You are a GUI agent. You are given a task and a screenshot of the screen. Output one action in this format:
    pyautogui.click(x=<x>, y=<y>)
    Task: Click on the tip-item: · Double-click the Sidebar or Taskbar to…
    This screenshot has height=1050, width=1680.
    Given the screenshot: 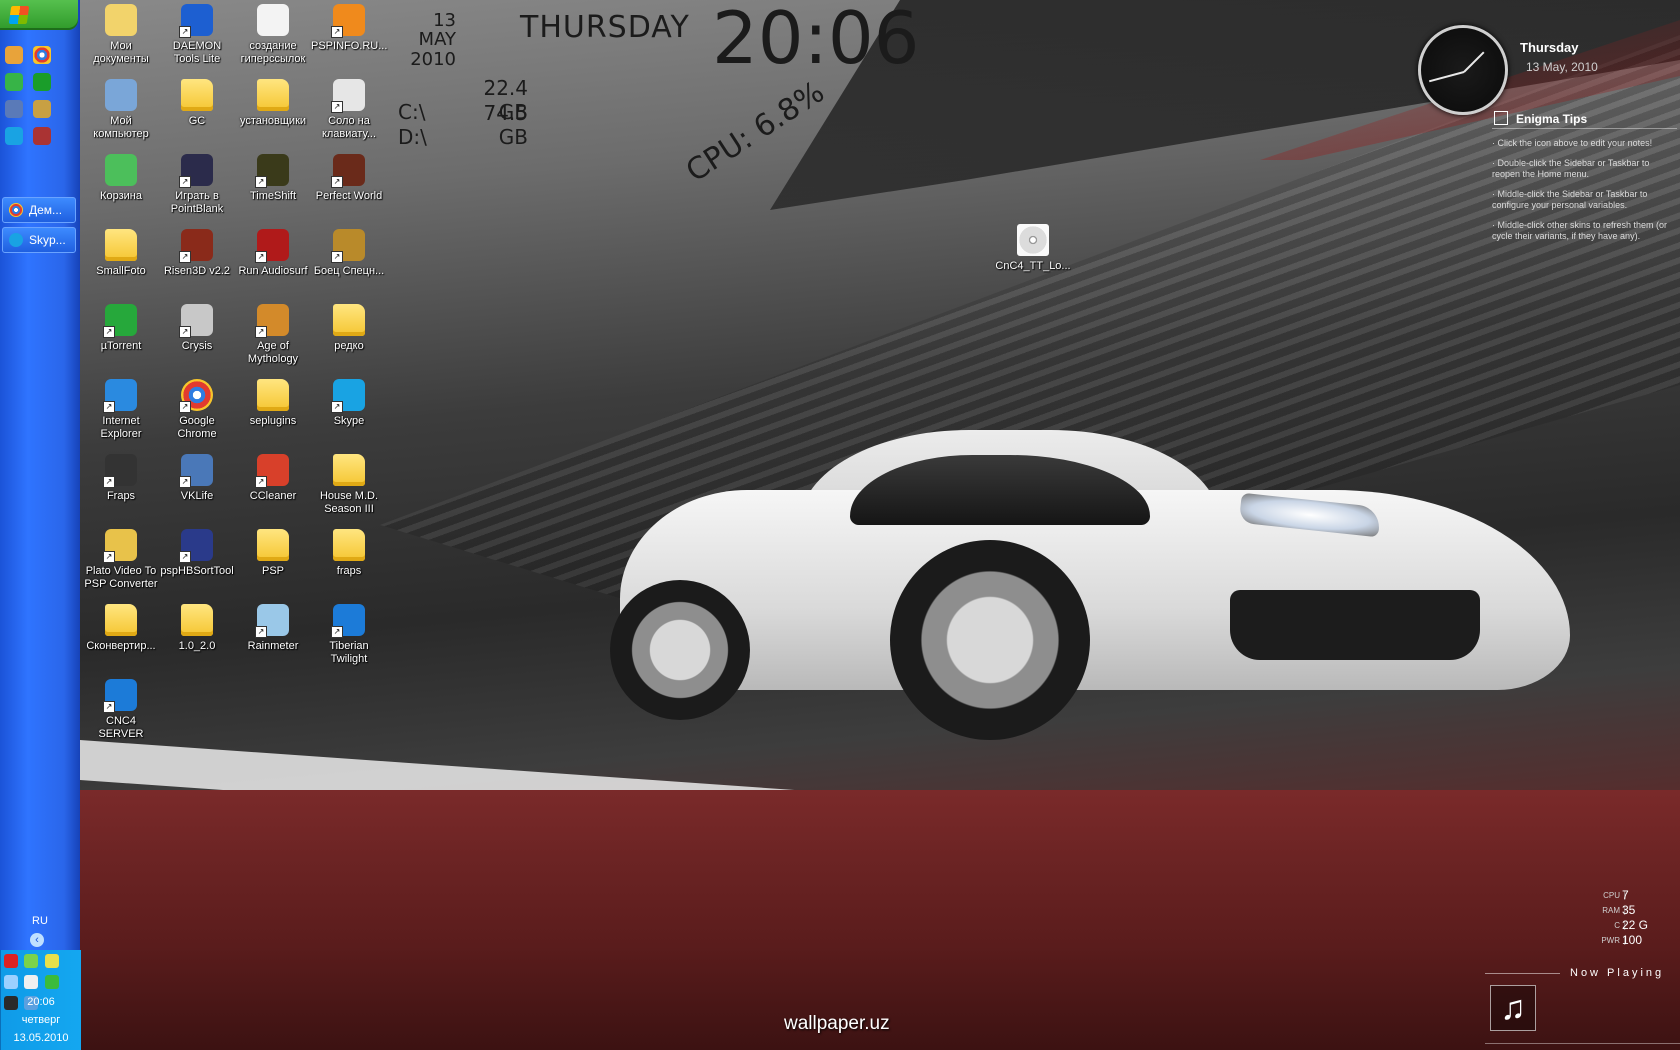 What is the action you would take?
    pyautogui.click(x=1571, y=168)
    